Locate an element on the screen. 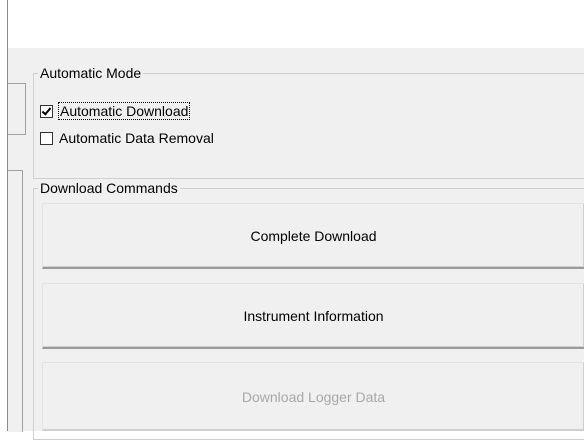 Image resolution: width=584 pixels, height=440 pixels. download-logger-data-button: Download Logger Data is located at coordinates (313, 396).